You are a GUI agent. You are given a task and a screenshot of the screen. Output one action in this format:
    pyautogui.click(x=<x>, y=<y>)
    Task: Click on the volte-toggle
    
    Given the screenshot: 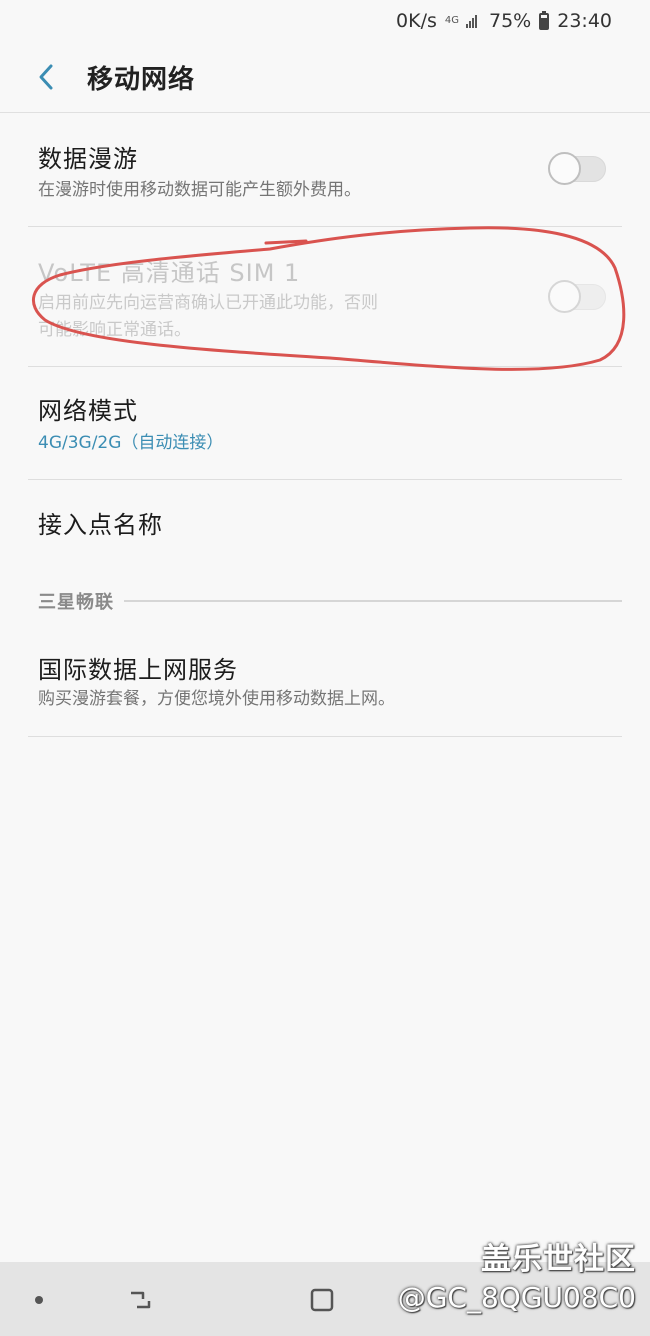 What is the action you would take?
    pyautogui.click(x=577, y=296)
    